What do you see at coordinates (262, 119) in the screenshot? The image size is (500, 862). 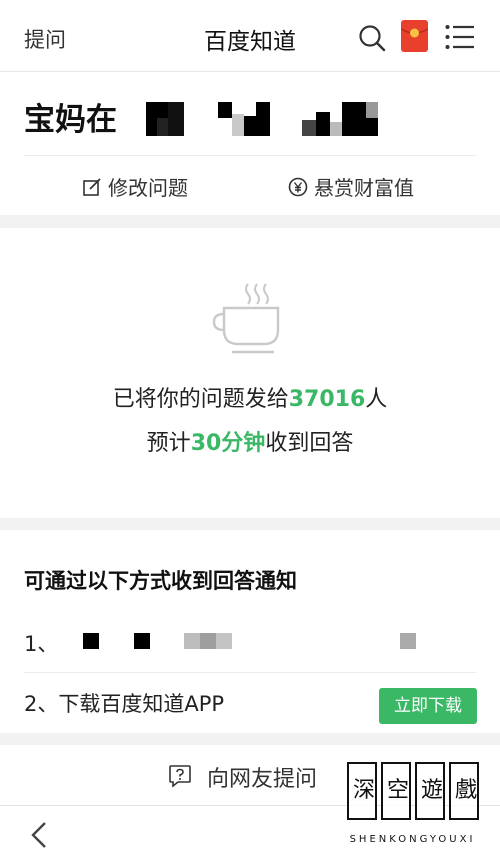 I see `redacted-question-text` at bounding box center [262, 119].